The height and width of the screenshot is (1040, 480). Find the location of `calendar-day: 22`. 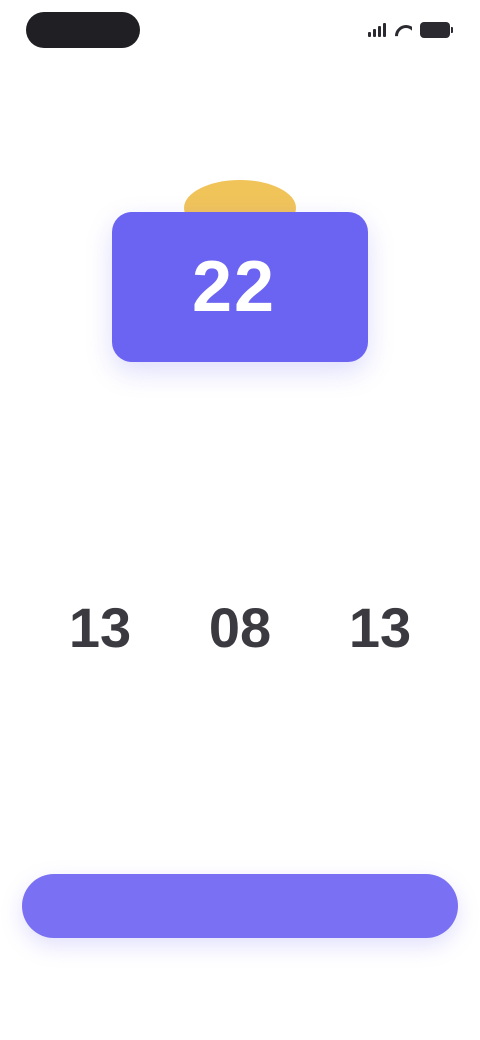

calendar-day: 22 is located at coordinates (234, 287).